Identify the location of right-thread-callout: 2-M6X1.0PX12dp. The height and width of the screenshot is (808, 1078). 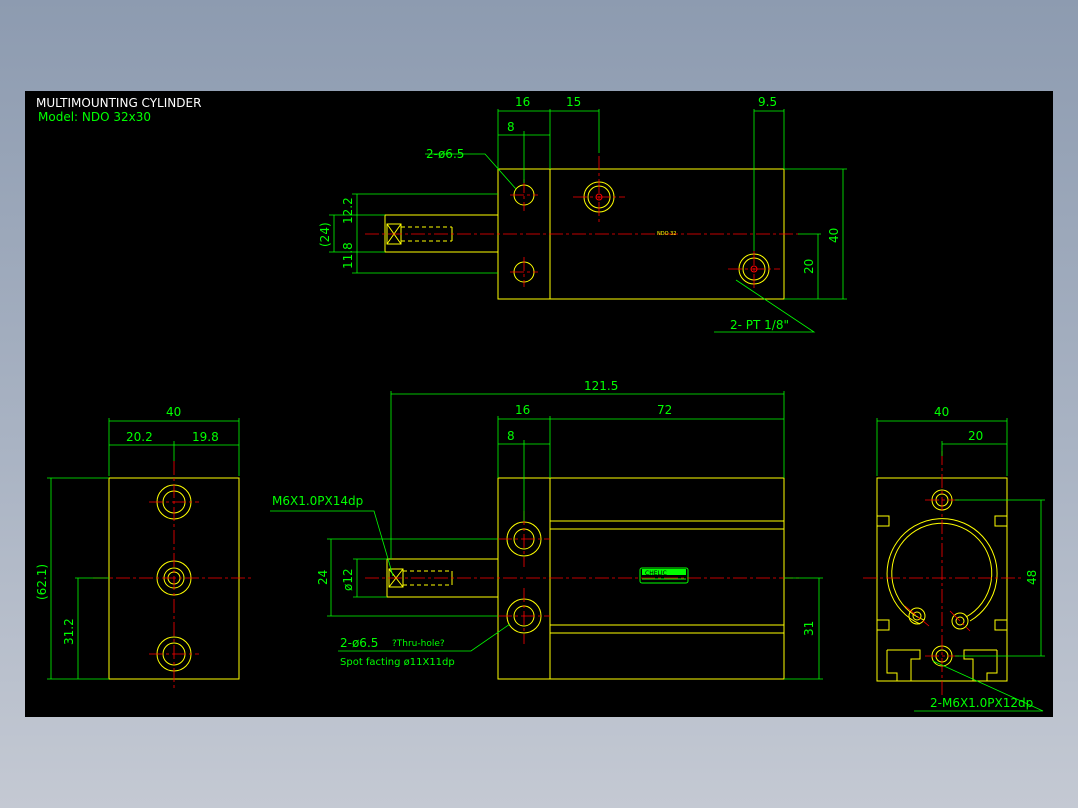
(981, 703).